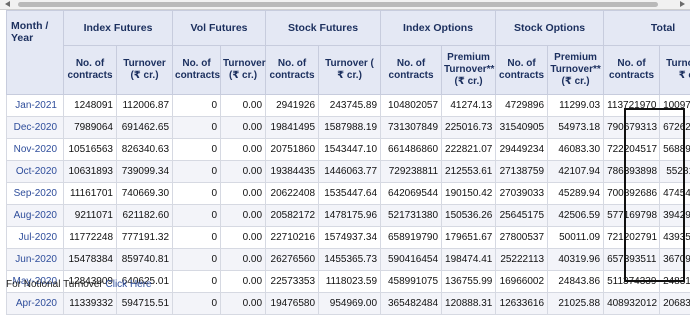  Describe the element at coordinates (522, 304) in the screenshot. I see `table-cell: 12633616` at that location.